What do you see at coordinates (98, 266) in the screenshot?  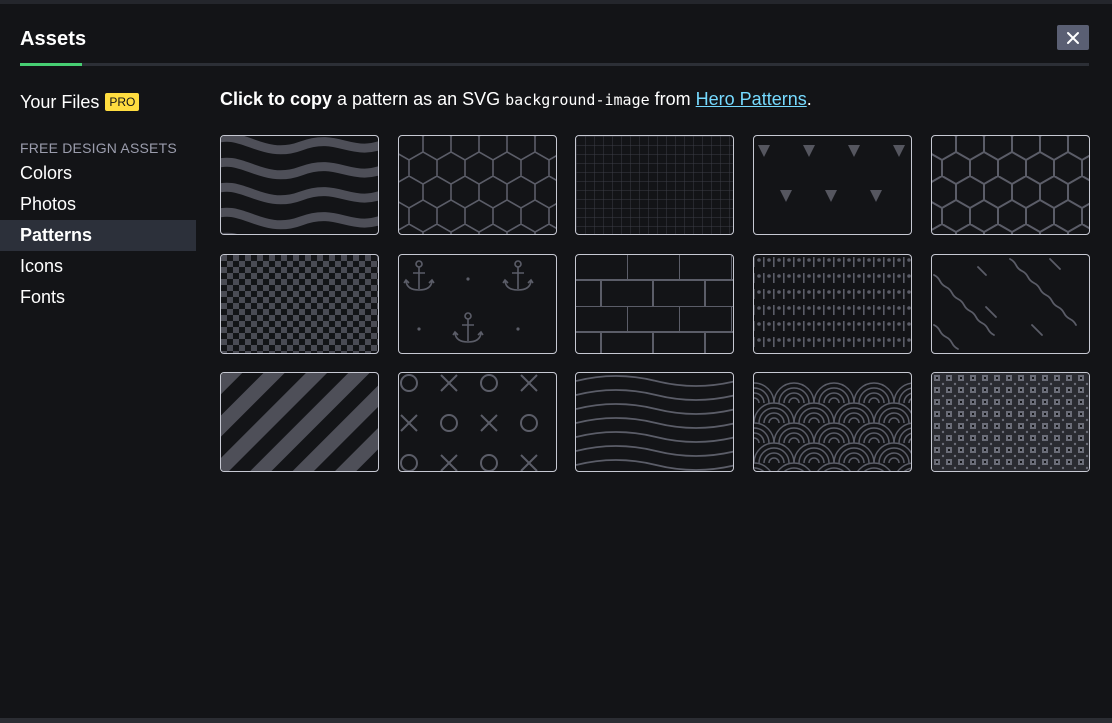 I see `sidebar-item-icons: Icons` at bounding box center [98, 266].